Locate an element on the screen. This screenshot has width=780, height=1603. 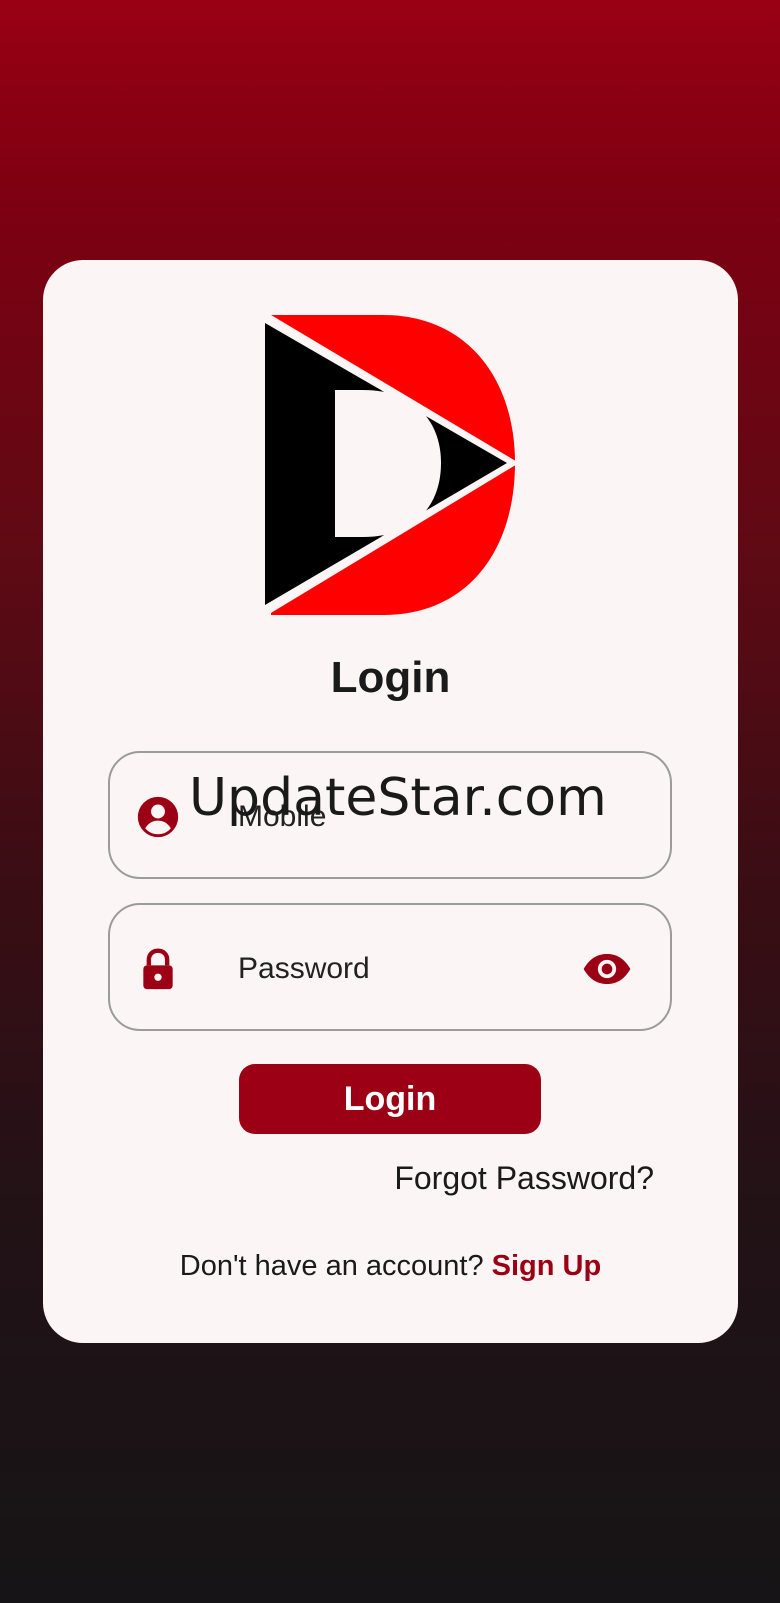
password-field is located at coordinates (390, 967).